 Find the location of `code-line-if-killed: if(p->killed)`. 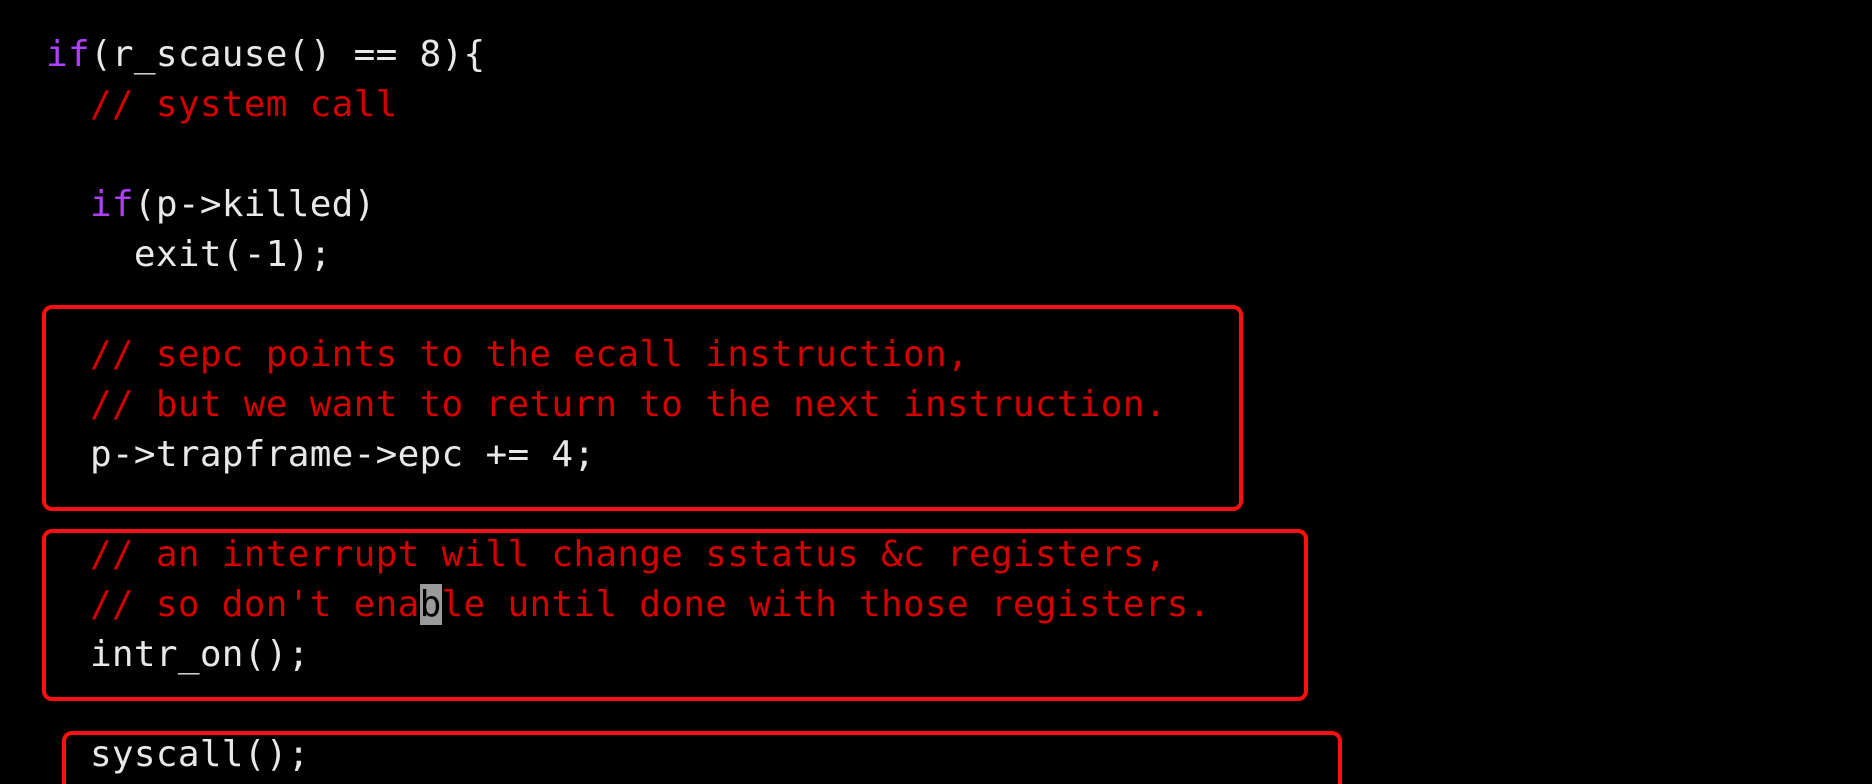

code-line-if-killed: if(p->killed) is located at coordinates (211, 205).